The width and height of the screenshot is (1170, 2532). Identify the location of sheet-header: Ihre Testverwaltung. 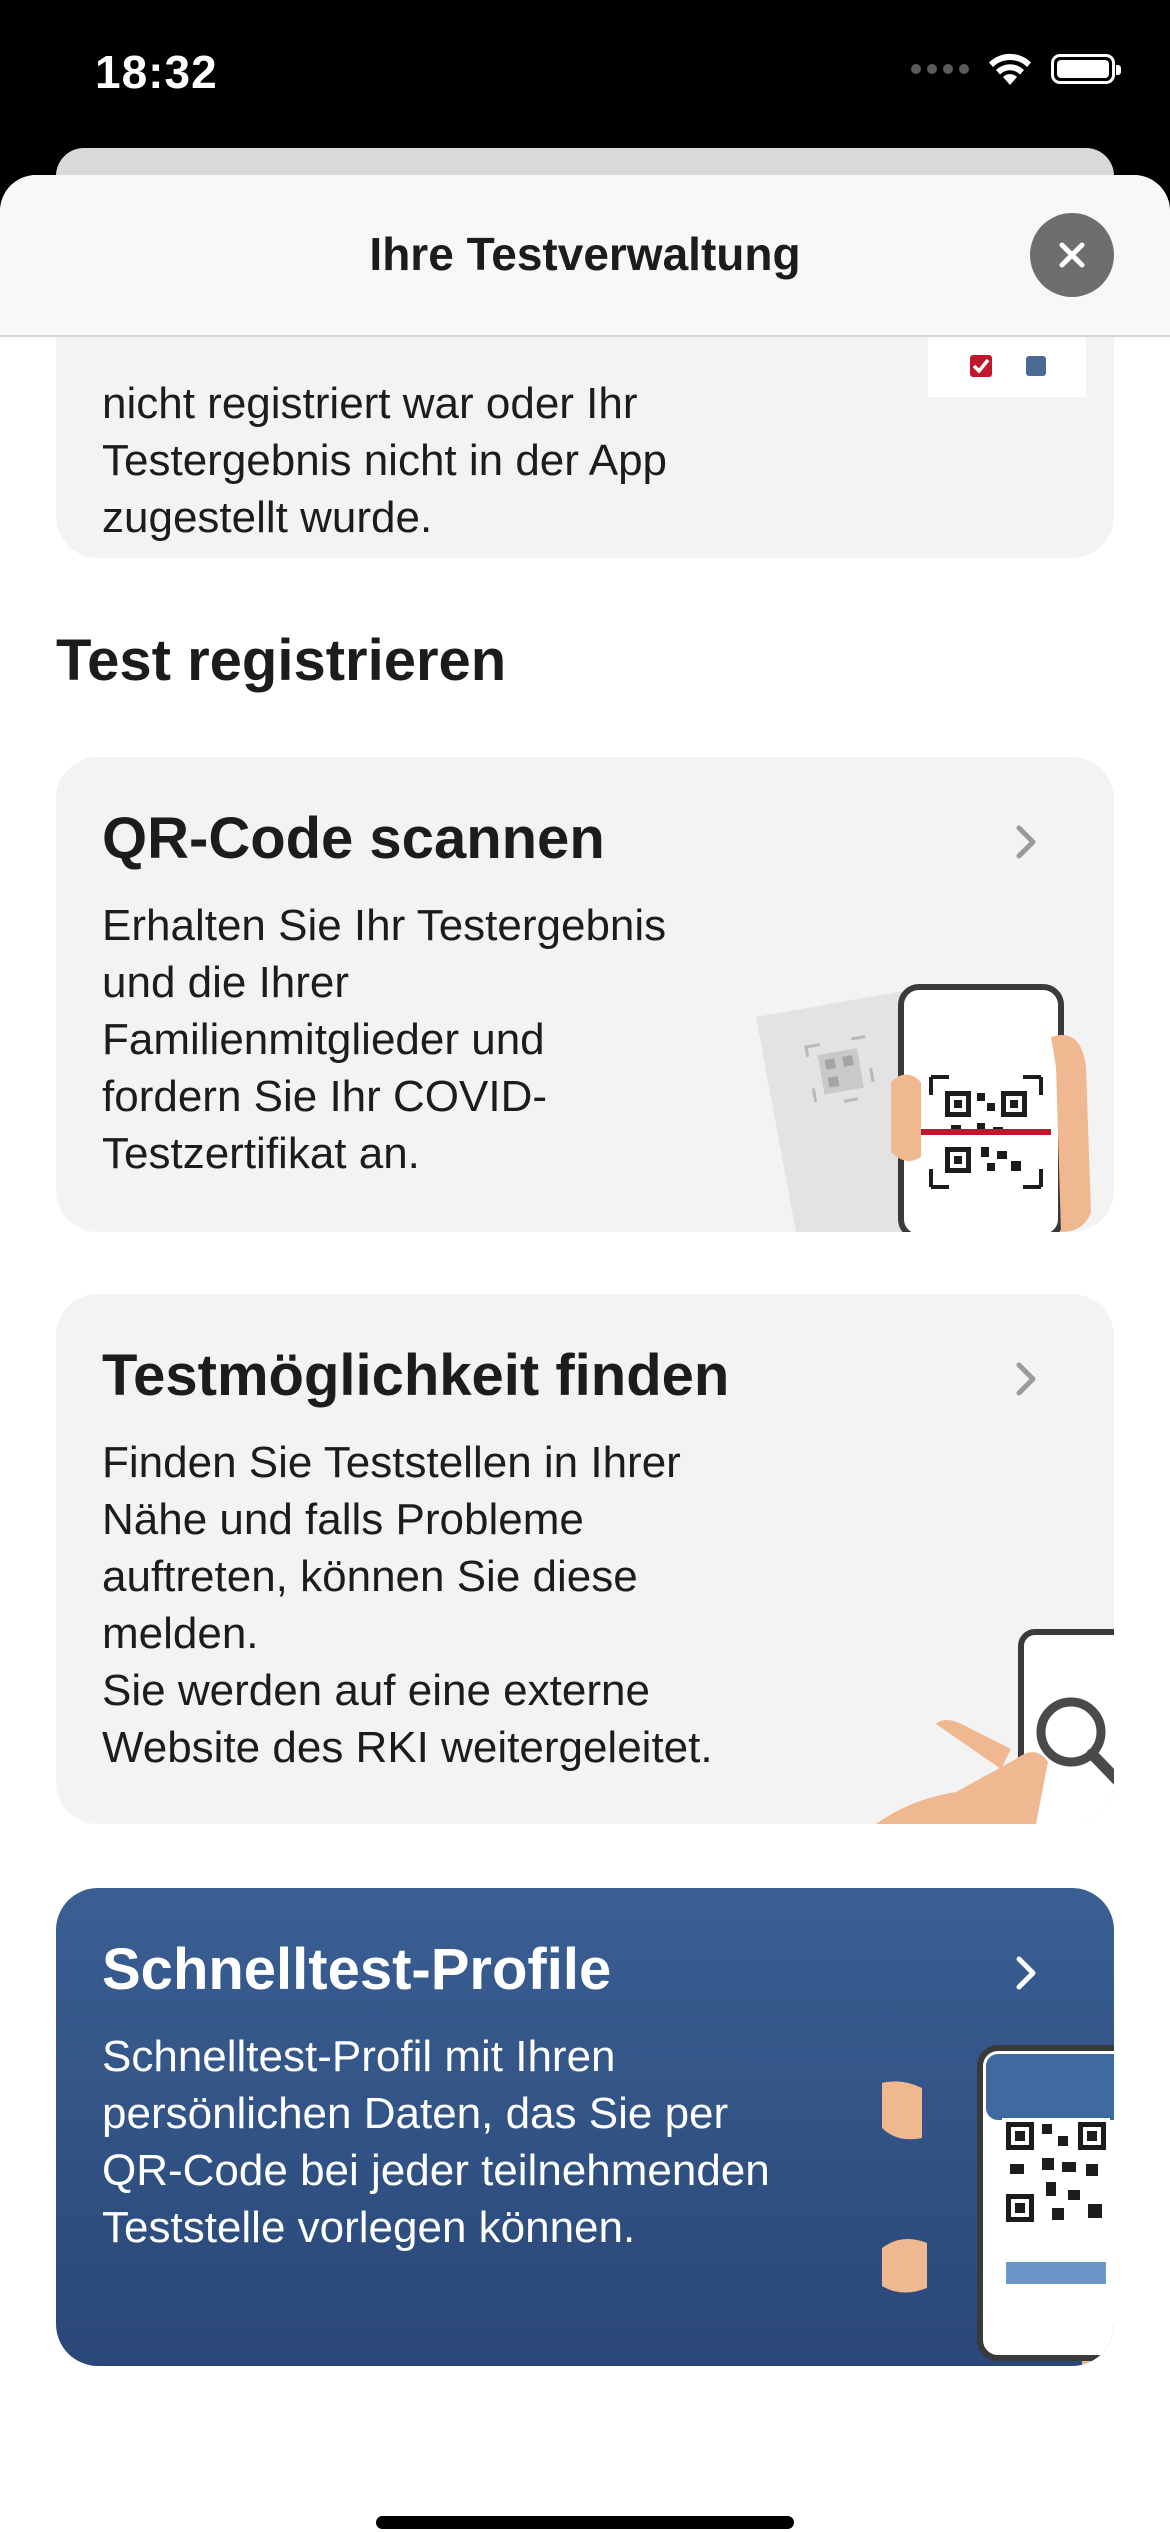
(585, 256).